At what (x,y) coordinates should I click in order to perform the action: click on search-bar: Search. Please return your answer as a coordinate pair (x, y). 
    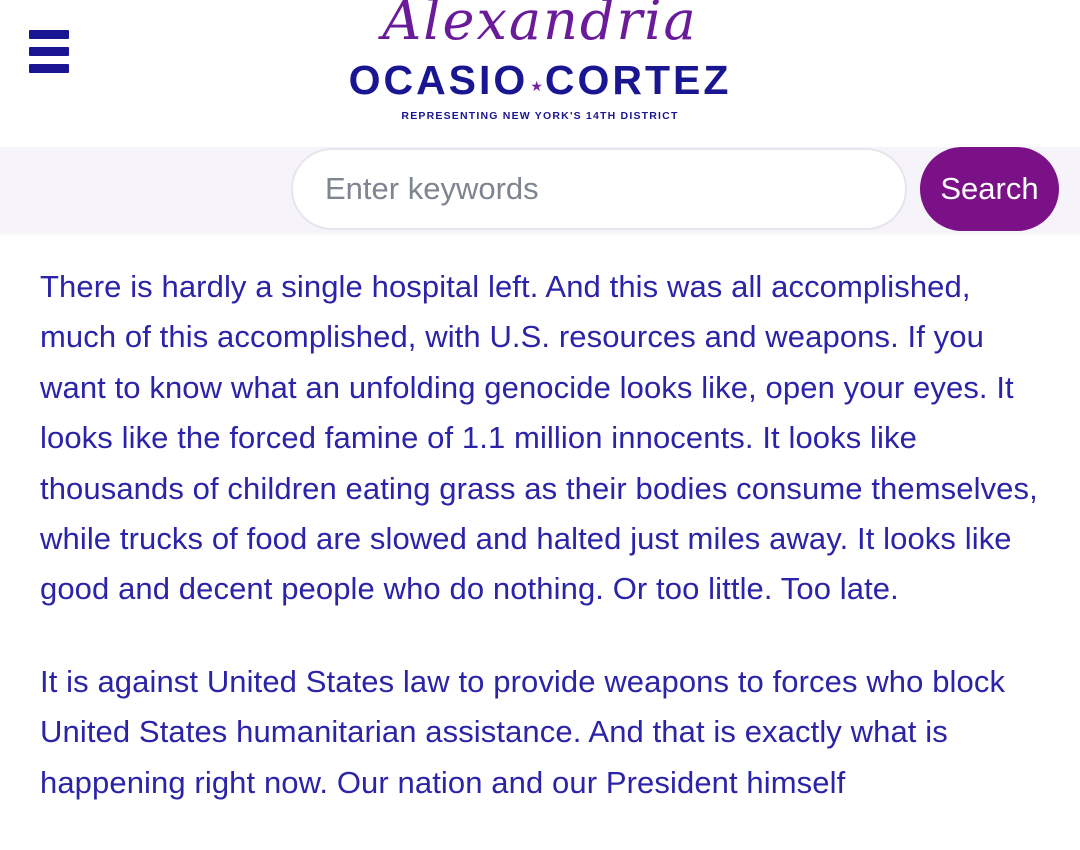
    Looking at the image, I should click on (540, 189).